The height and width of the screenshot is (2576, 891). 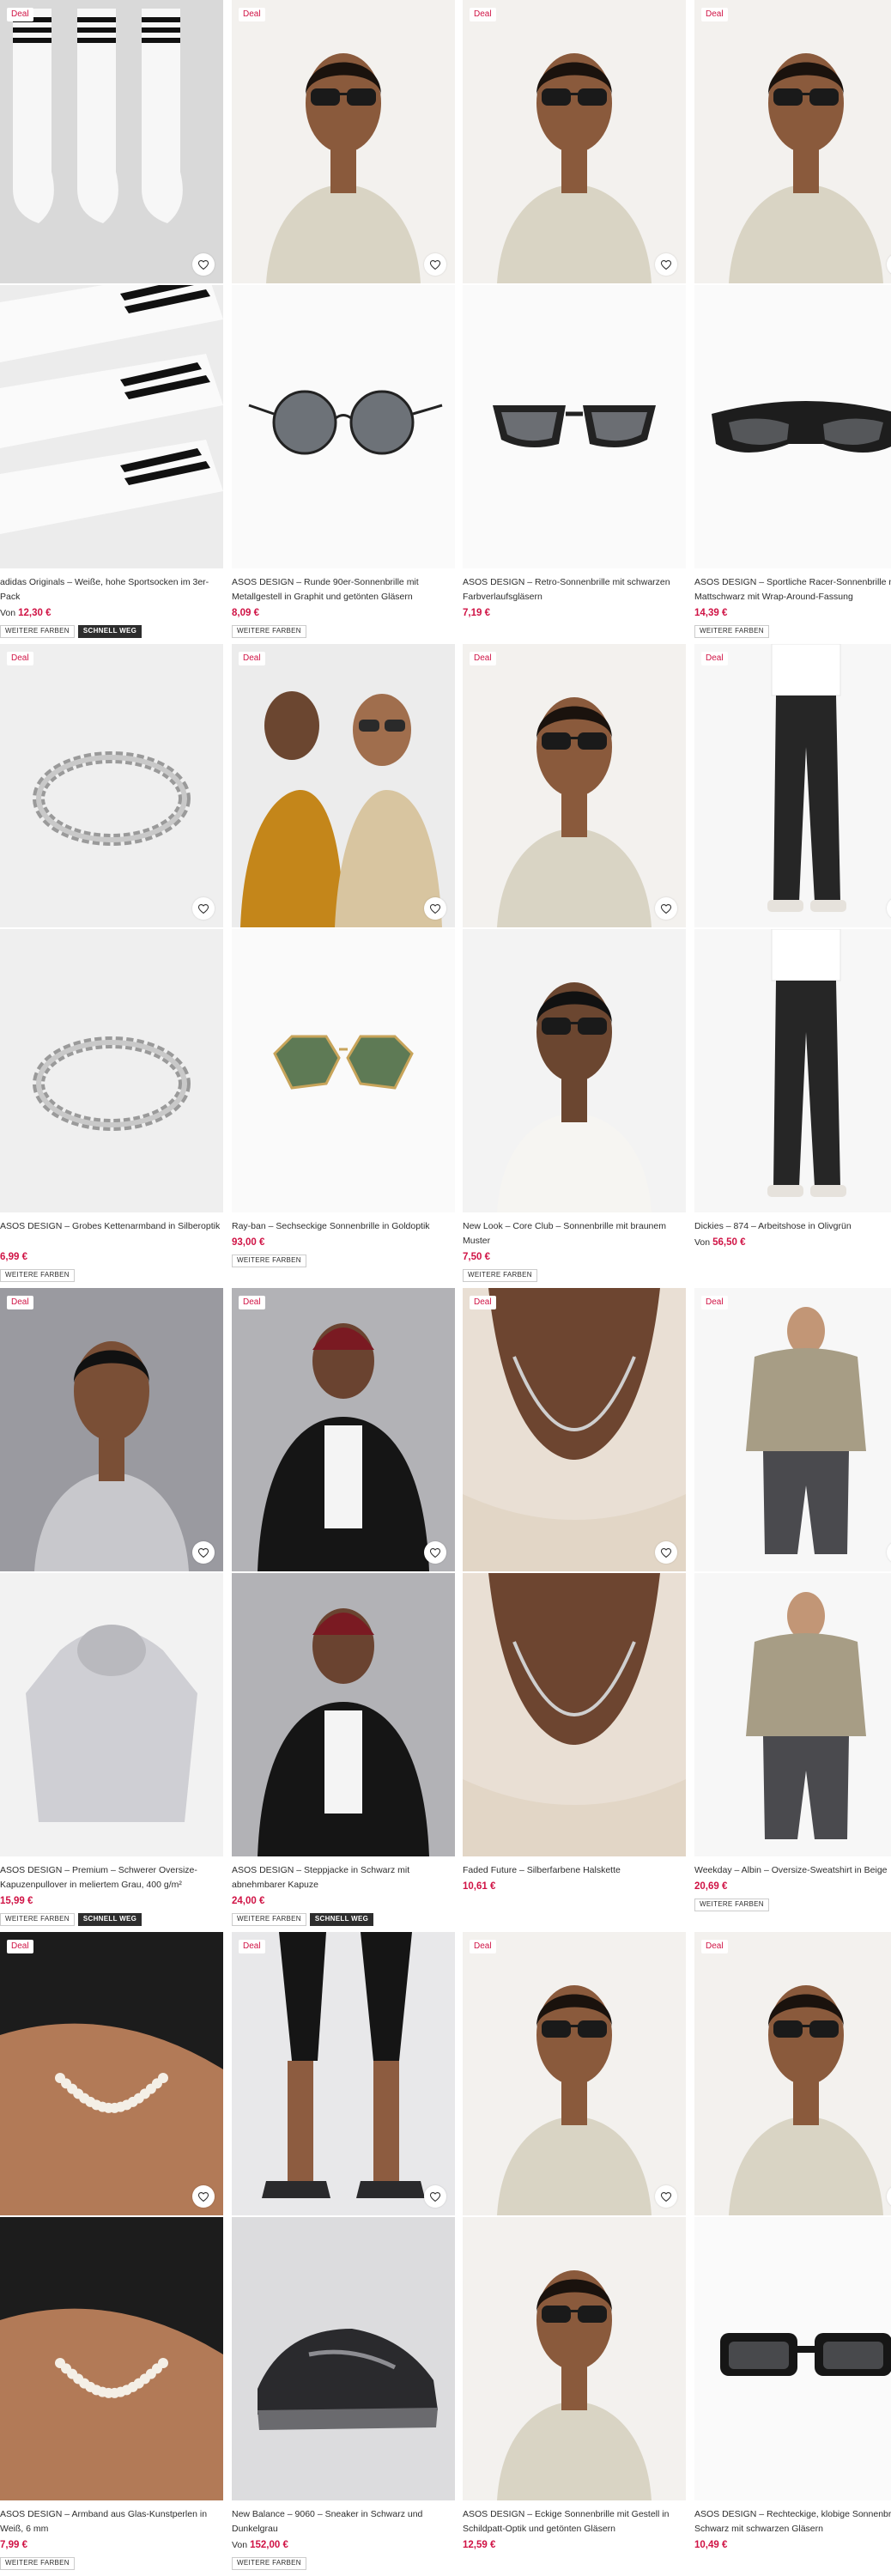 What do you see at coordinates (710, 613) in the screenshot?
I see `price-row: 14,39 €` at bounding box center [710, 613].